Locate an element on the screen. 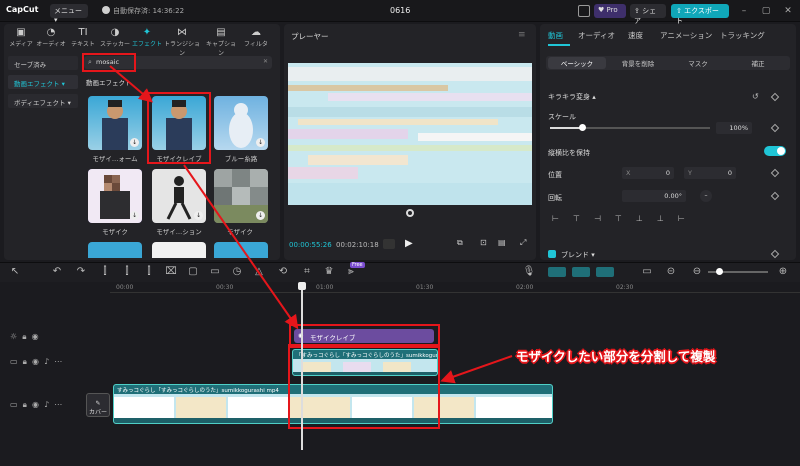  annotation-caption: モザイクしたい部分を分割して複製 is located at coordinates (616, 356).